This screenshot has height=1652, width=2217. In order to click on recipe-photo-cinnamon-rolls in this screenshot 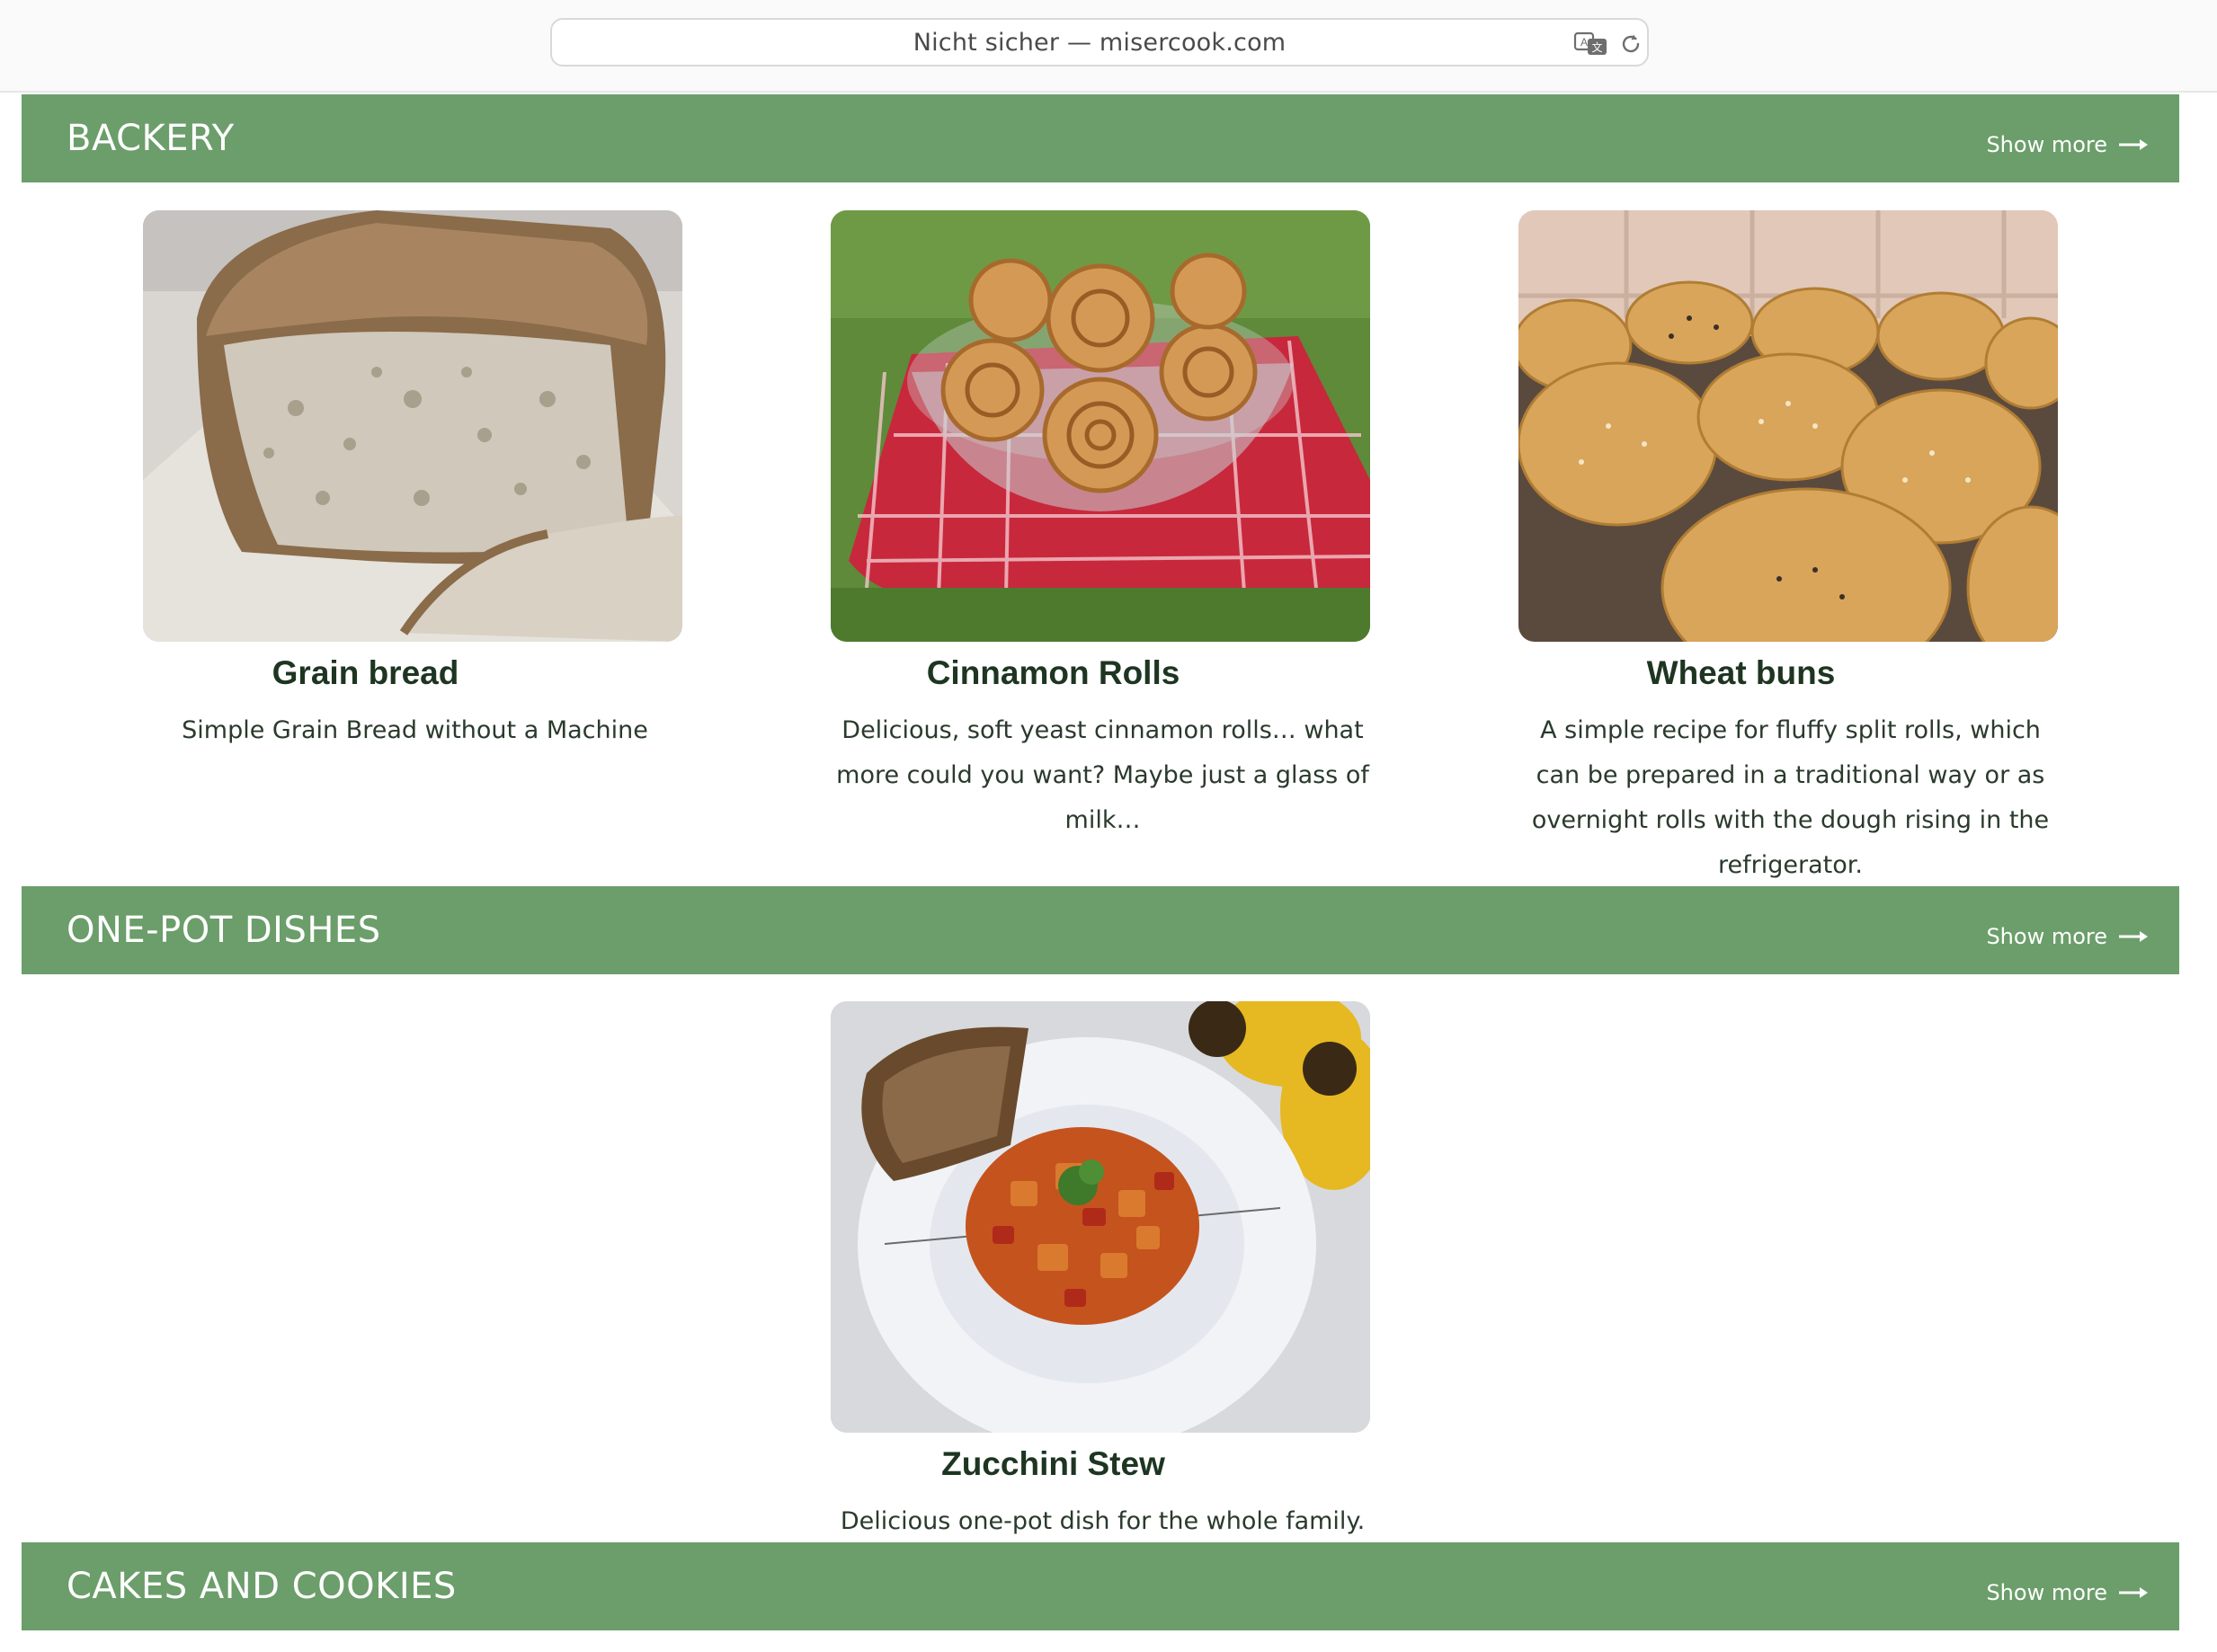, I will do `click(1100, 426)`.